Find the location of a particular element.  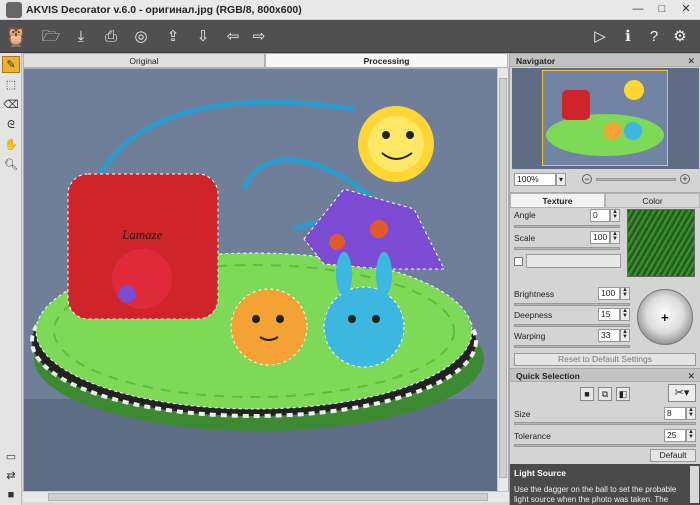

warping-label: Warping is located at coordinates (530, 336).